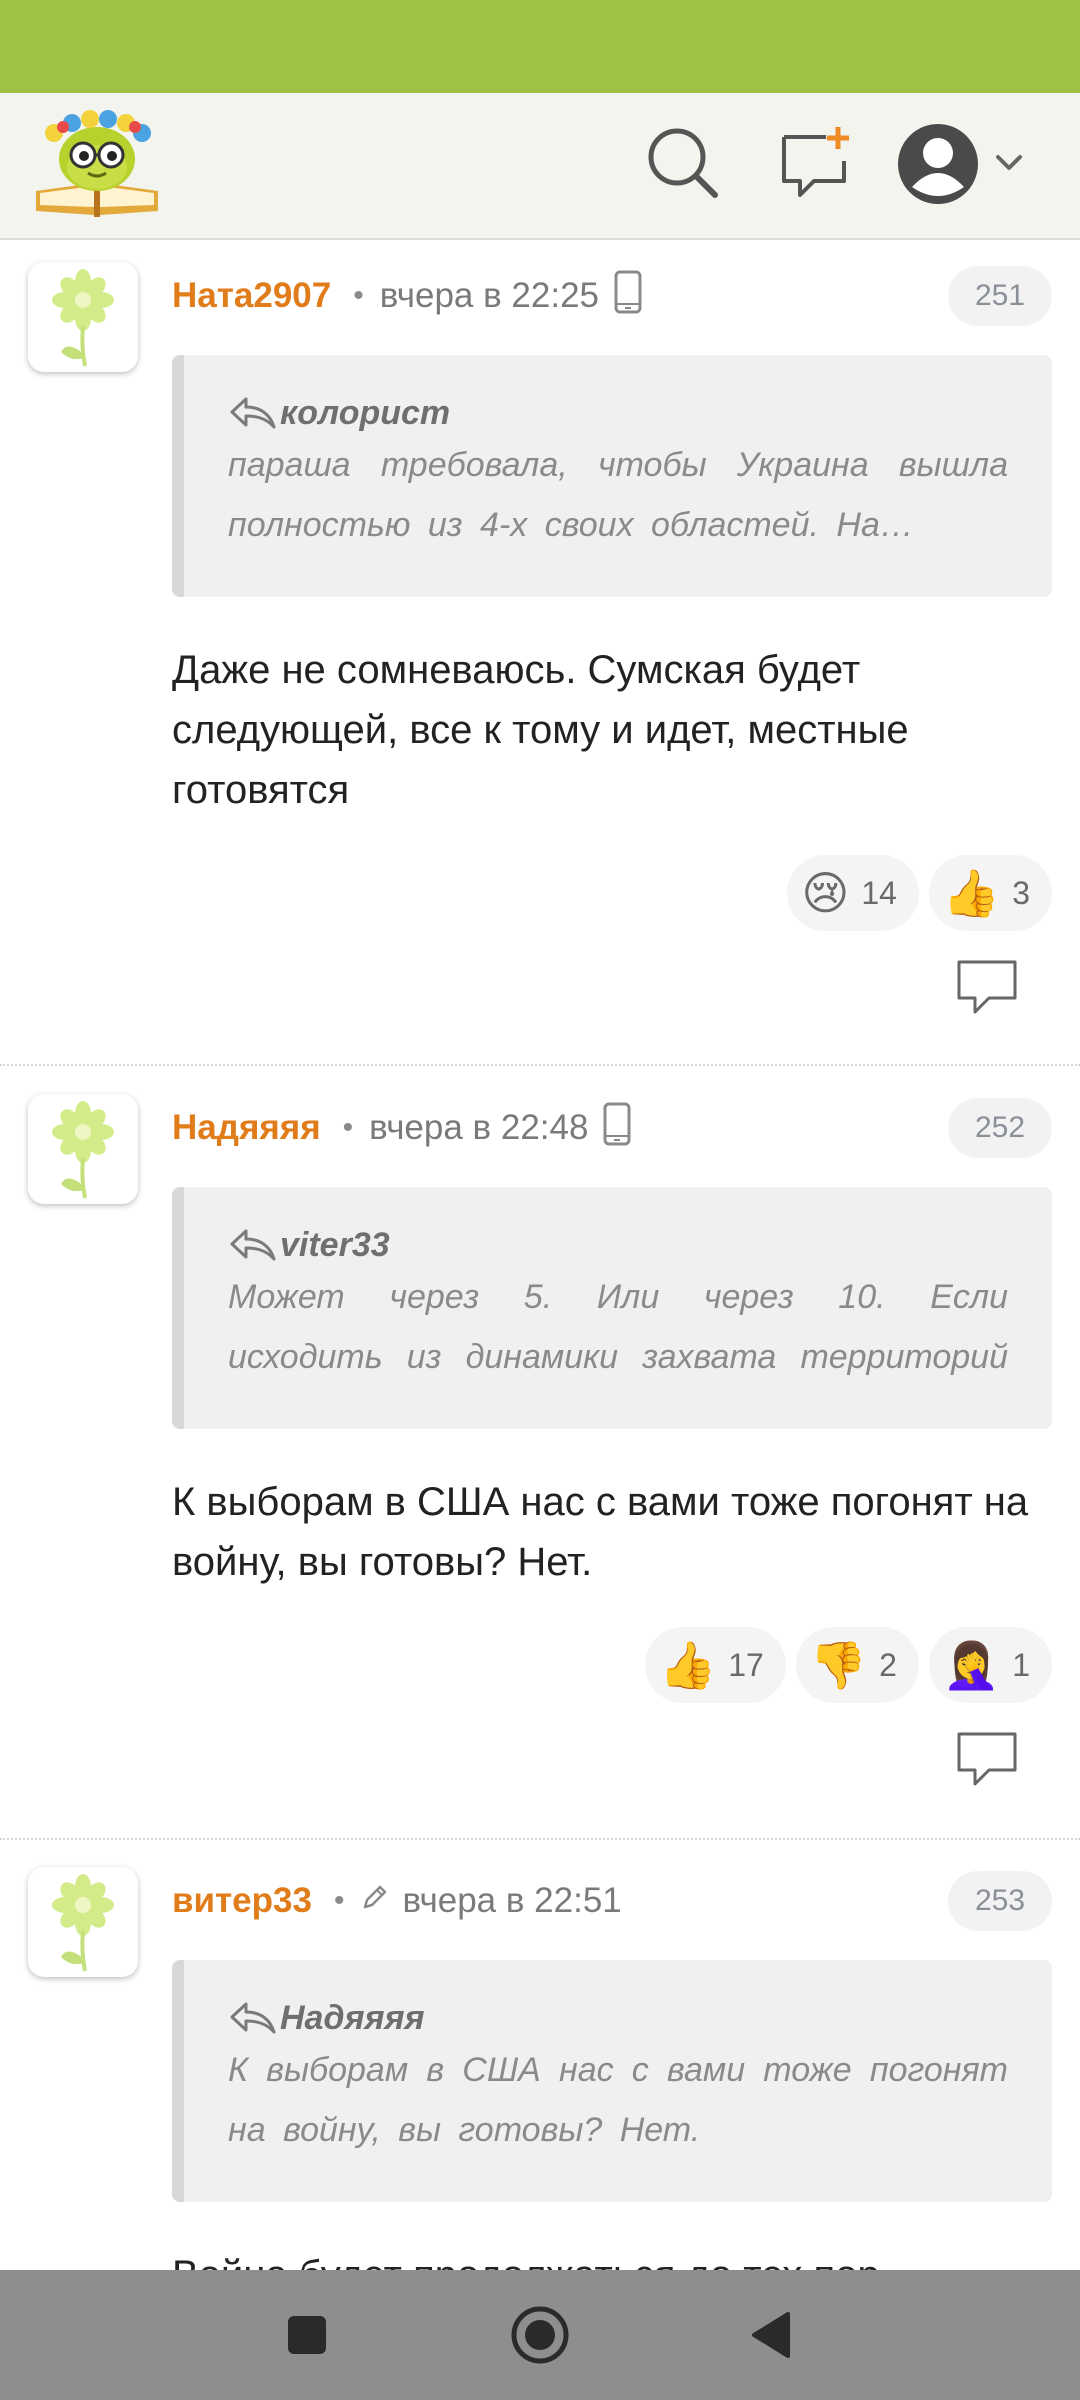  I want to click on comment-time: вчера в 22:51, so click(512, 1900).